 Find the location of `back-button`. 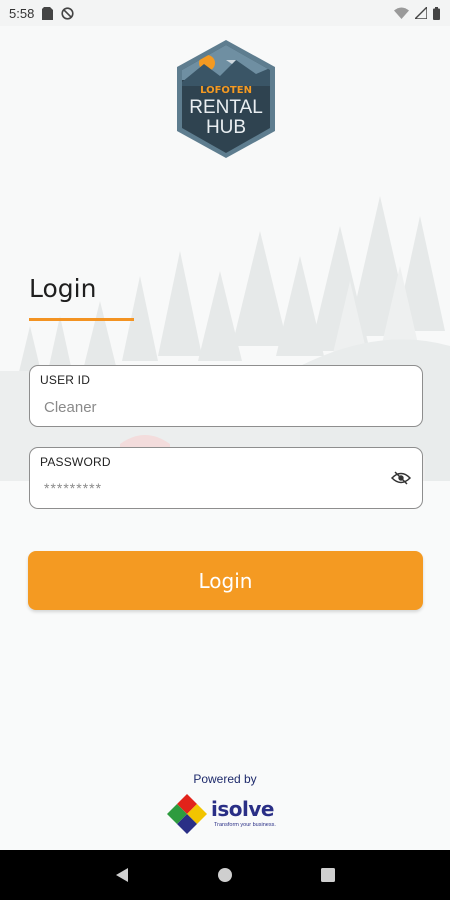

back-button is located at coordinates (122, 875).